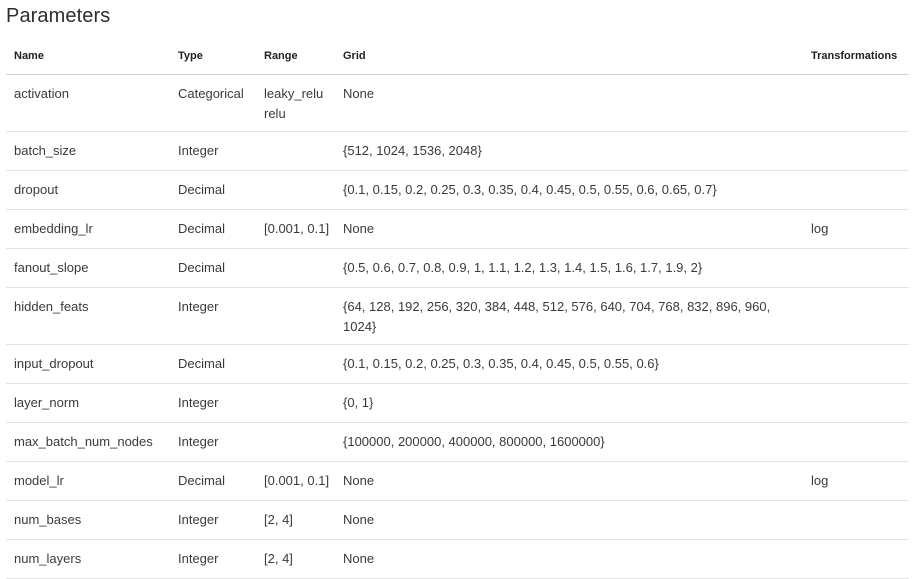 The width and height of the screenshot is (920, 579). Describe the element at coordinates (58, 16) in the screenshot. I see `page-title: Parameters` at that location.